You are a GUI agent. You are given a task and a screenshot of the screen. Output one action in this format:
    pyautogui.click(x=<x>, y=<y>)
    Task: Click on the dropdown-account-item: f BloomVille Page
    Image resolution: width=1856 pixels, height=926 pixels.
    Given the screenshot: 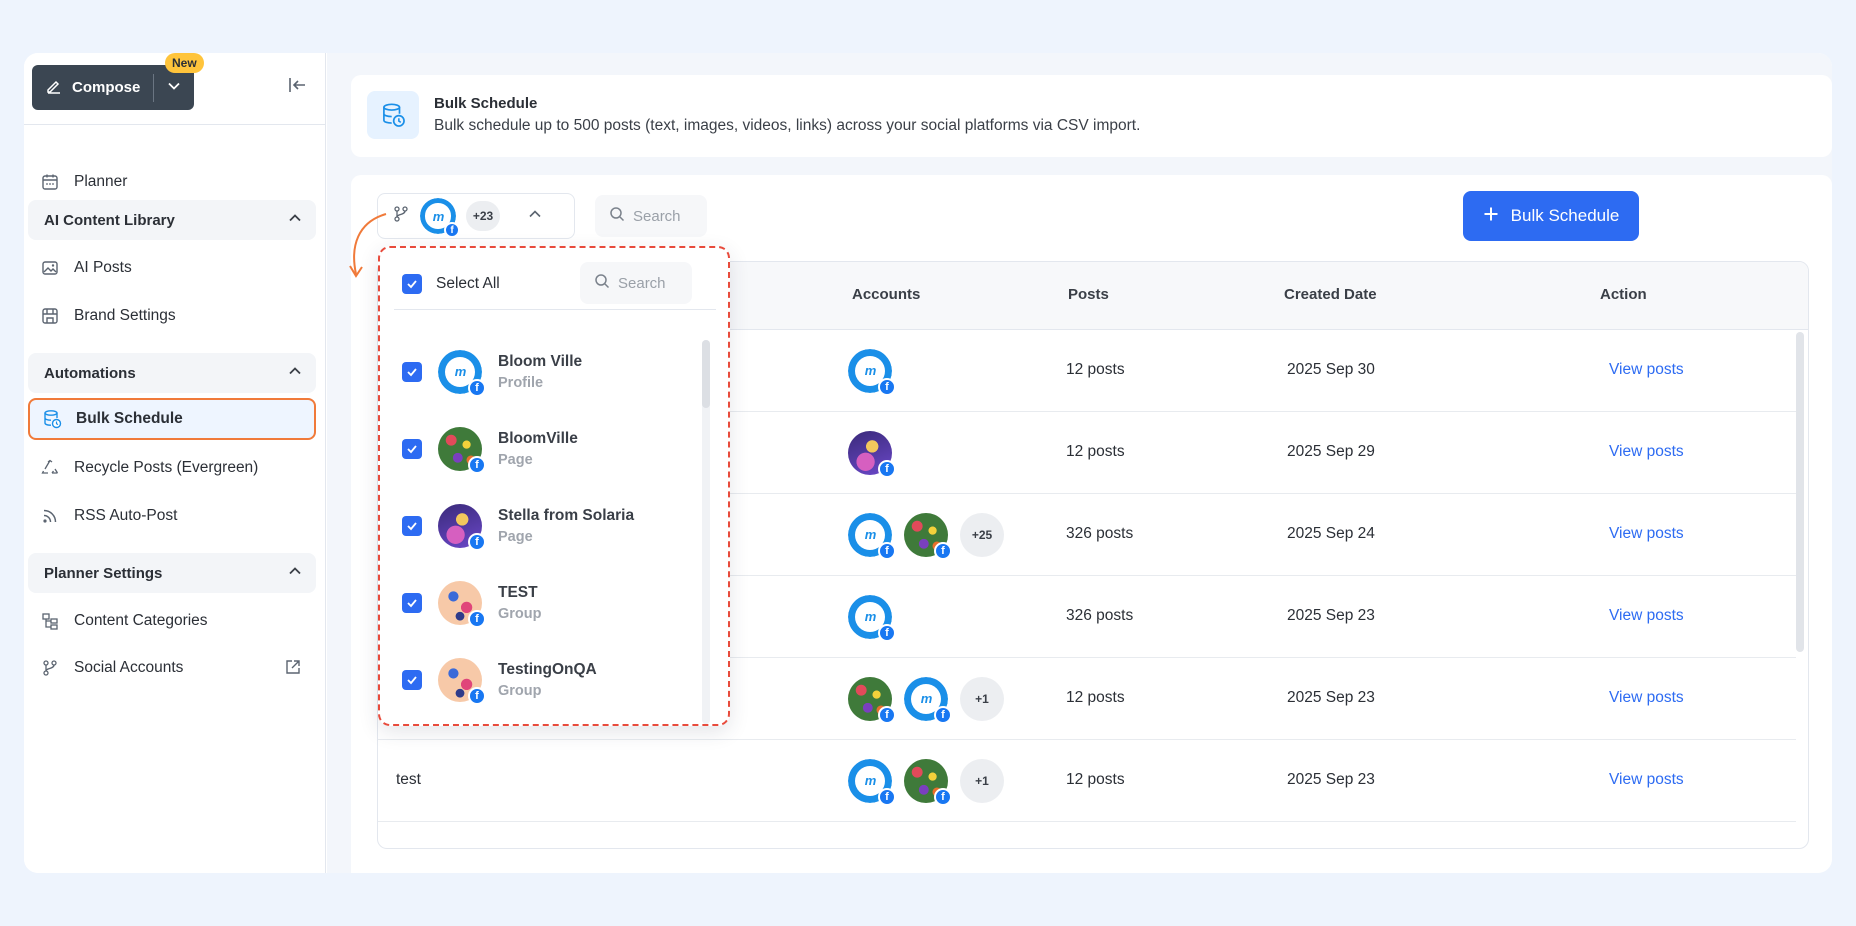 What is the action you would take?
    pyautogui.click(x=547, y=449)
    